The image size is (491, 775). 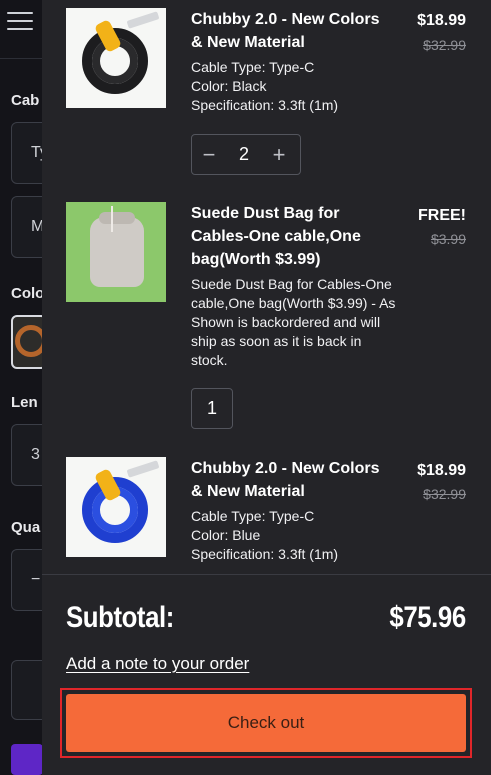 What do you see at coordinates (120, 617) in the screenshot?
I see `subtotal-label: Subtotal:` at bounding box center [120, 617].